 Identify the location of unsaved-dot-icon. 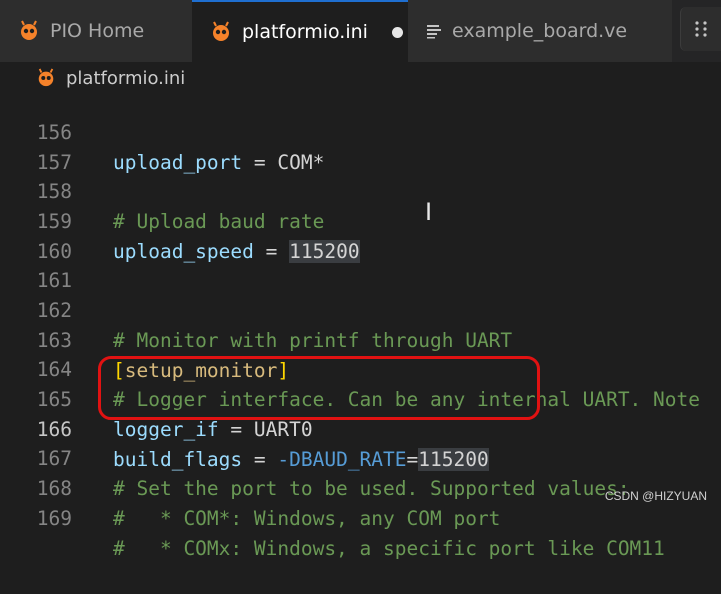
(397, 32).